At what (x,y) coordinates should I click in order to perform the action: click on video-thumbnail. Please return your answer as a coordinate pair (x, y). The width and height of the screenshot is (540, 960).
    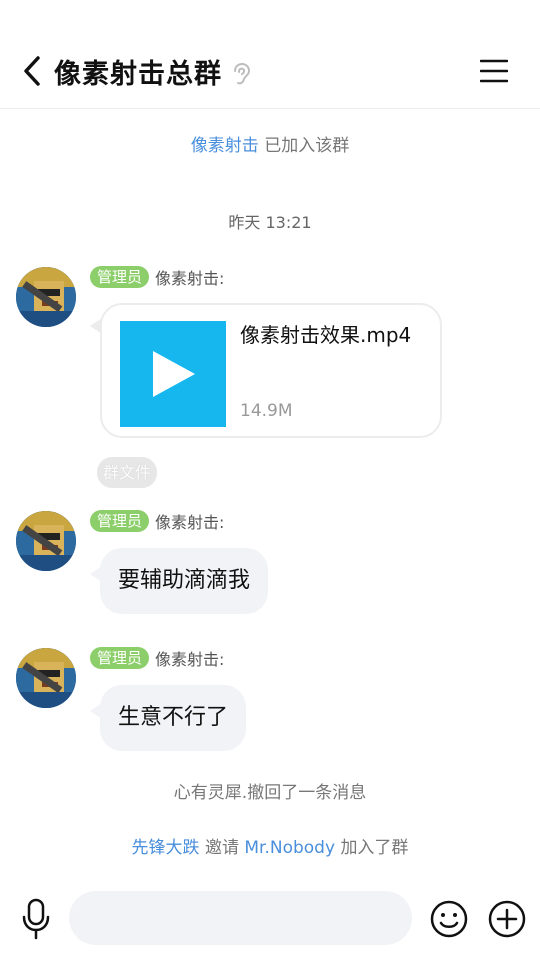
    Looking at the image, I should click on (173, 374).